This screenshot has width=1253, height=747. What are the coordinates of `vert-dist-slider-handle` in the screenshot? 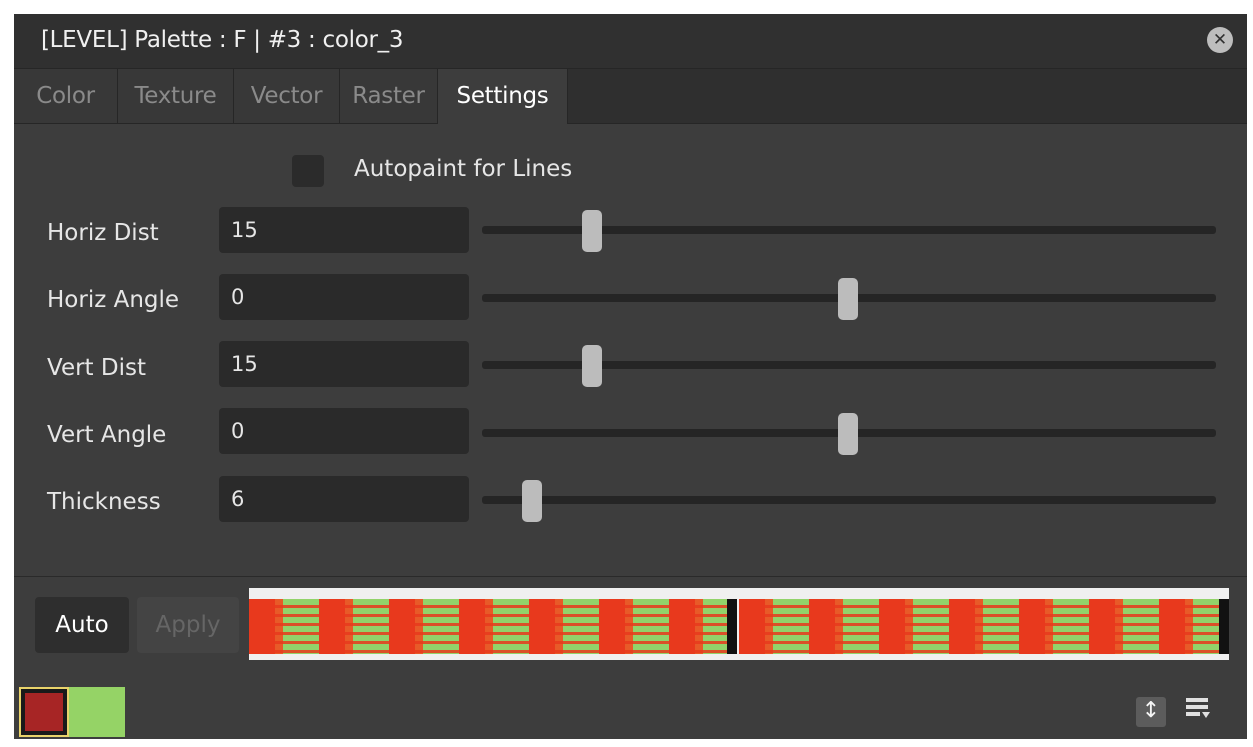 It's located at (592, 366).